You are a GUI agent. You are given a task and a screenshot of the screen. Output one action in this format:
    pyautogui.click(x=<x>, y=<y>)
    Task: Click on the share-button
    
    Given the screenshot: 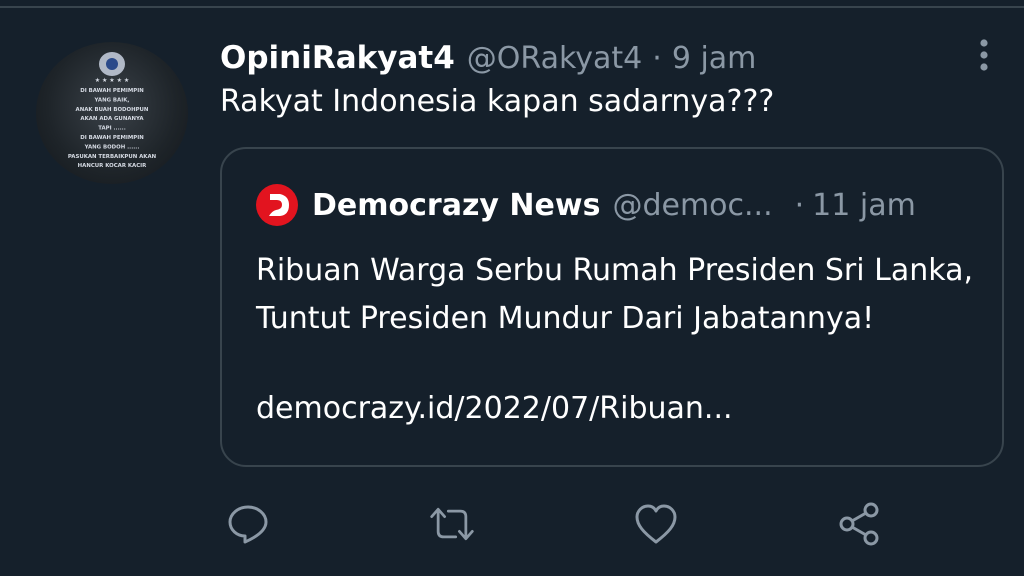 What is the action you would take?
    pyautogui.click(x=860, y=524)
    